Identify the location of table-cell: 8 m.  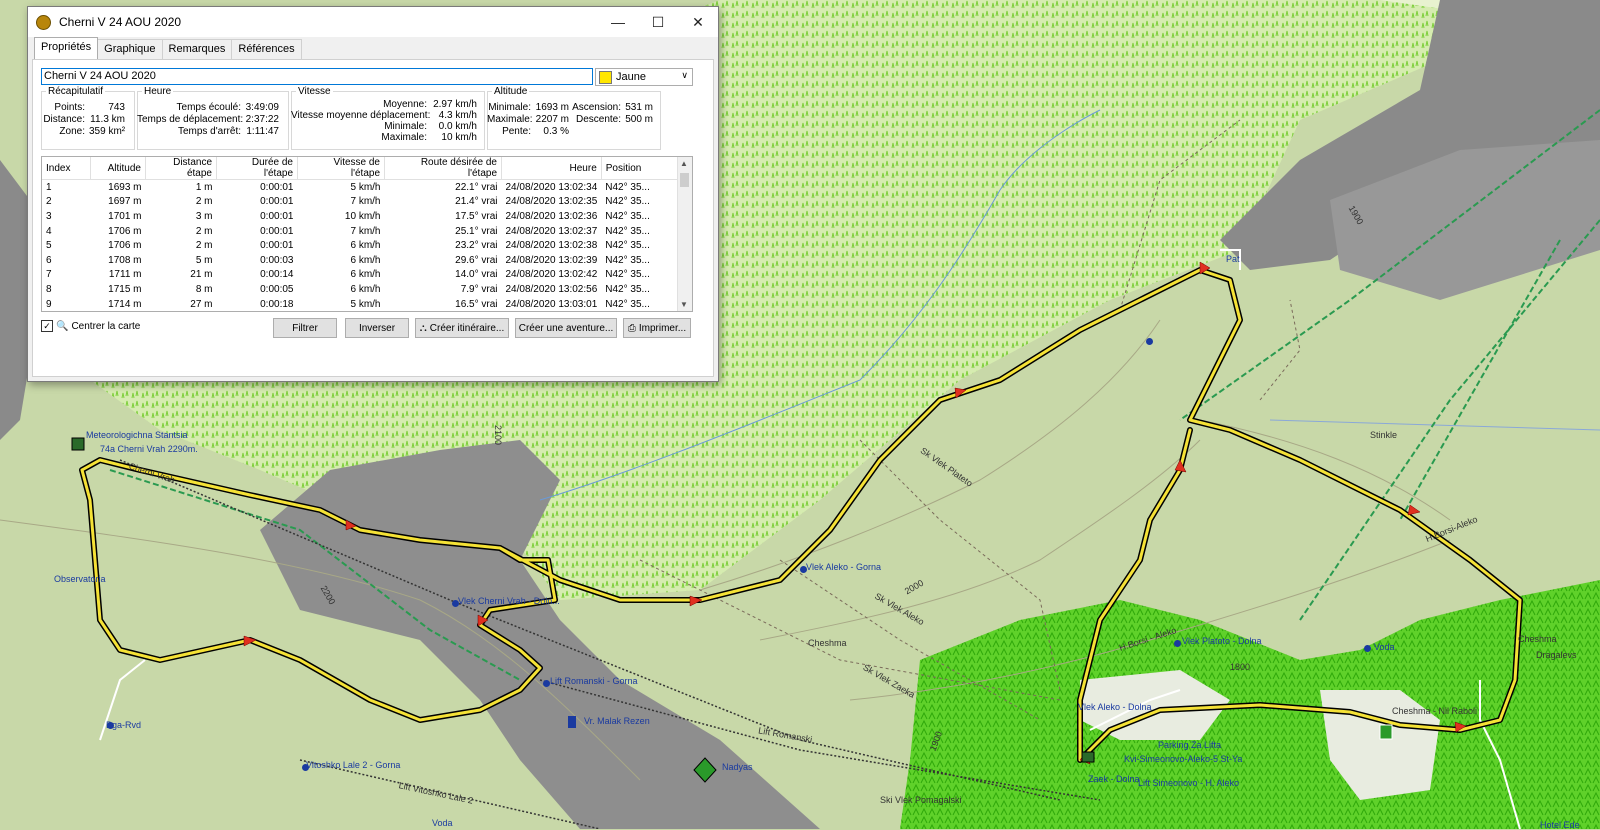
(204, 289).